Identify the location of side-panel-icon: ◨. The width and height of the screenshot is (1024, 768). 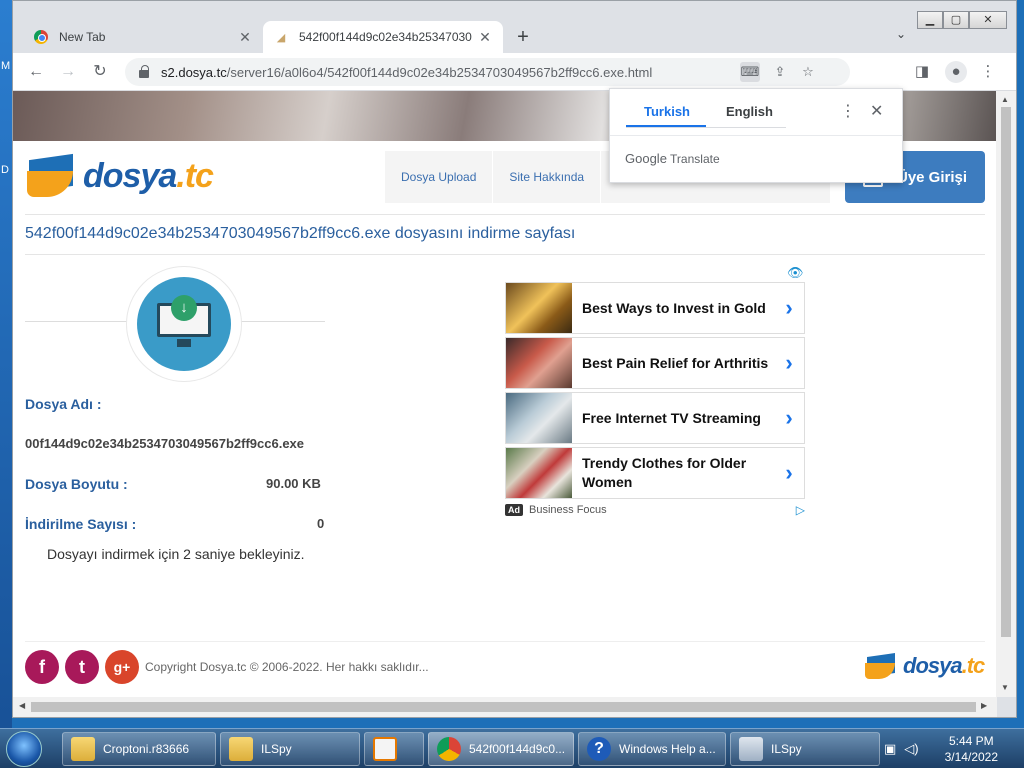
(922, 72).